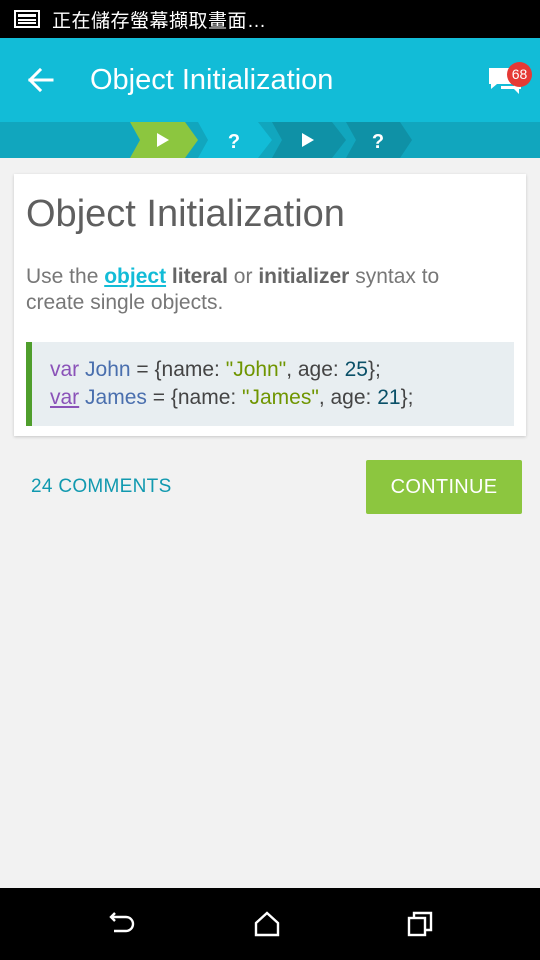 The width and height of the screenshot is (540, 960). Describe the element at coordinates (101, 487) in the screenshot. I see `comments-link: 24 COMMENTS` at that location.